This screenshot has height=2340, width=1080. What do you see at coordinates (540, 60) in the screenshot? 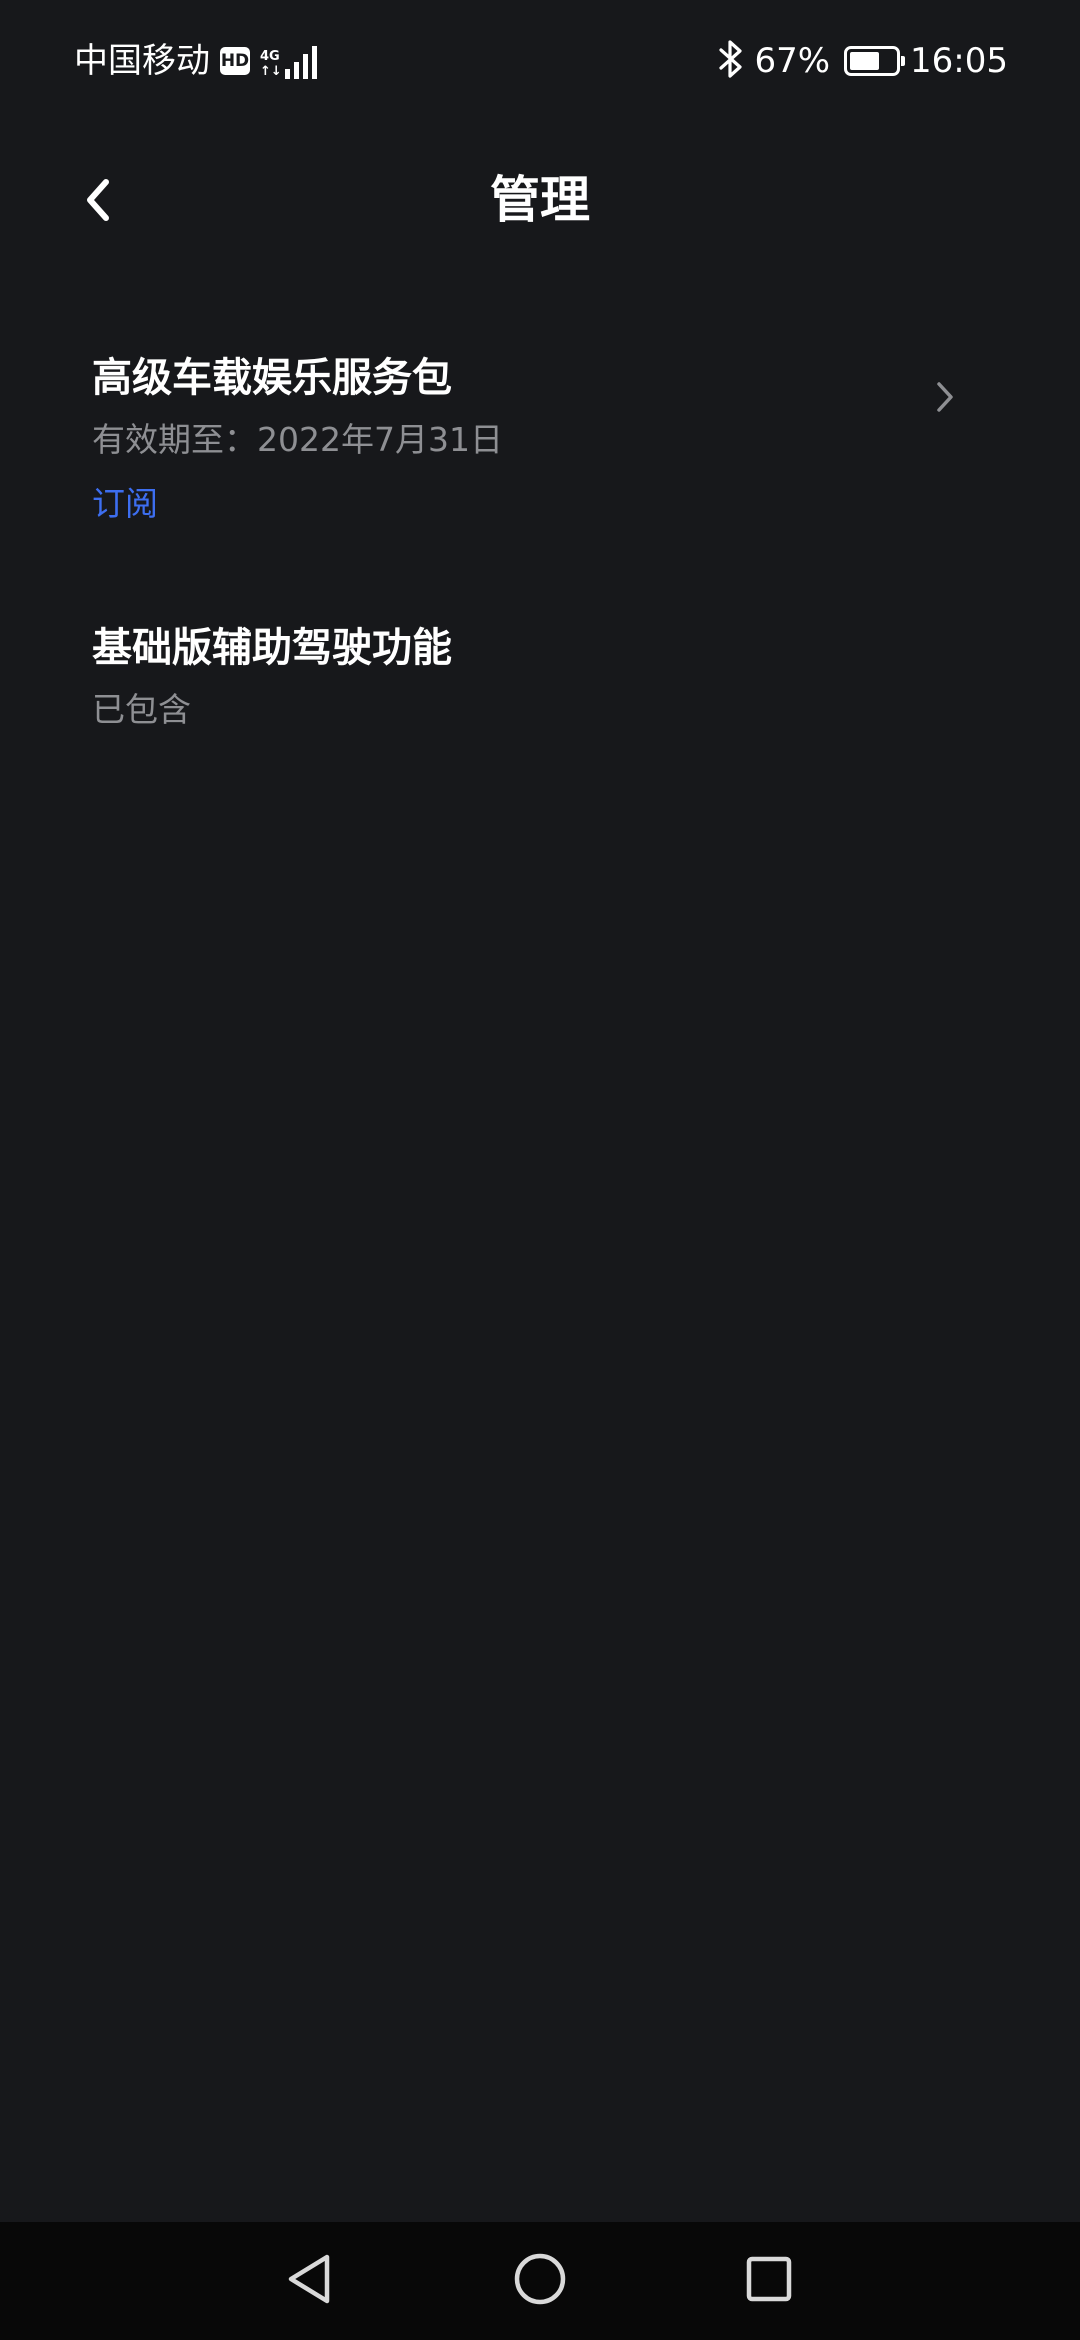
I see `status-bar: 中国移动 HD 4G ↑↓ 67% 16:05` at bounding box center [540, 60].